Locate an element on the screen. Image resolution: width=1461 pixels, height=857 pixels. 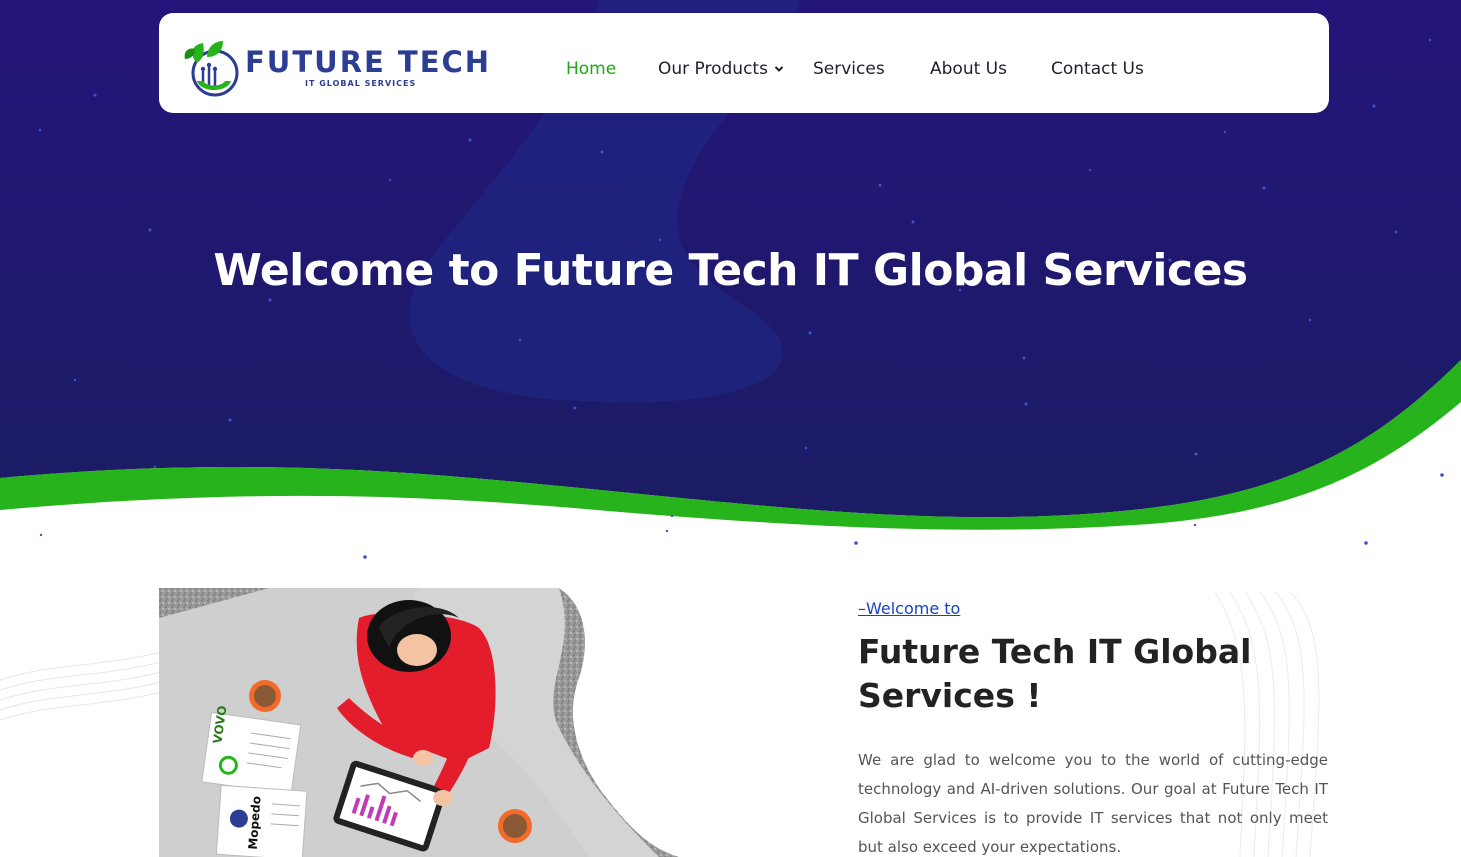
nav-our-products: Our Products is located at coordinates (721, 69).